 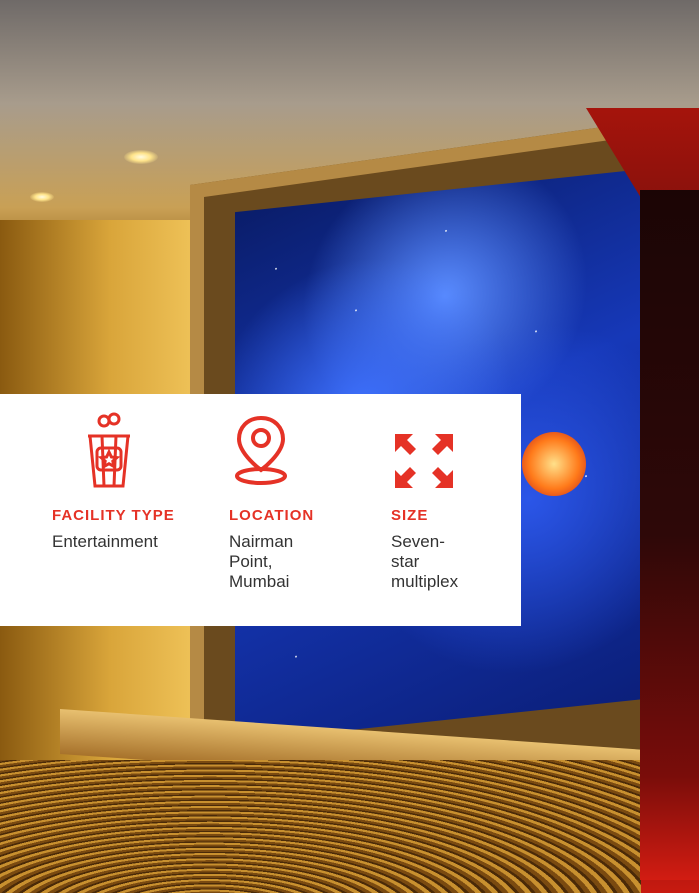 What do you see at coordinates (410, 515) in the screenshot?
I see `size-label: SIZE` at bounding box center [410, 515].